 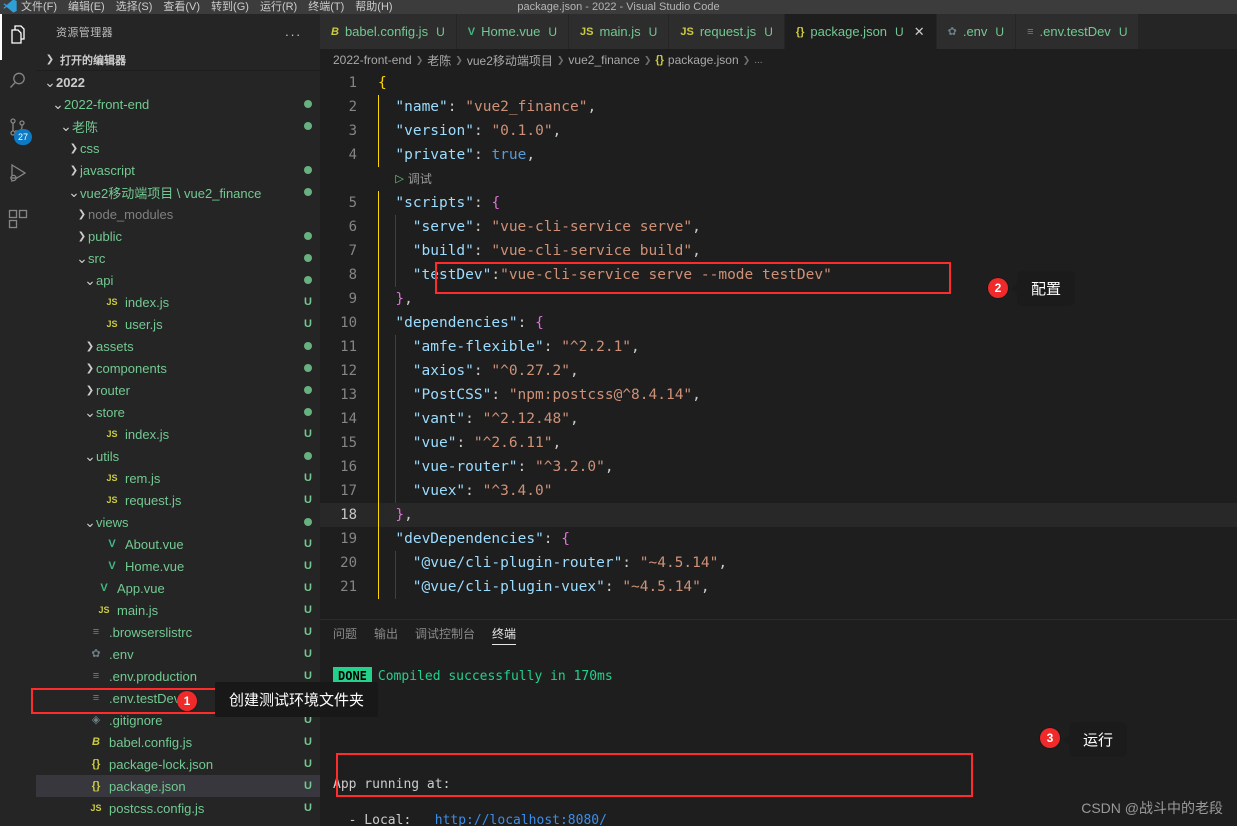 I want to click on menu-item-run: 运行(R), so click(x=278, y=7).